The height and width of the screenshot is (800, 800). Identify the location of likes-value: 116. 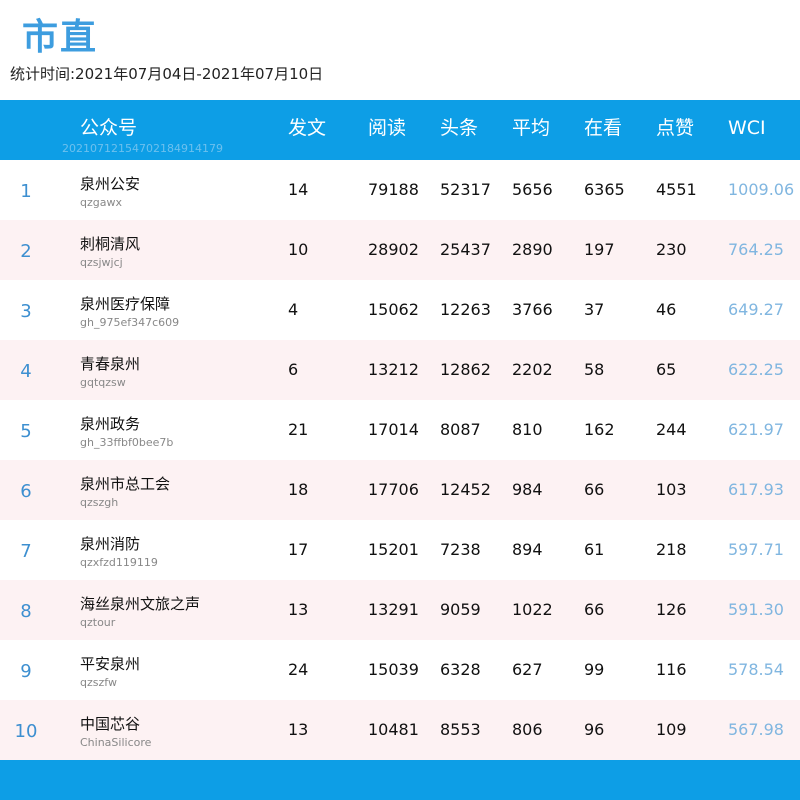
(671, 669).